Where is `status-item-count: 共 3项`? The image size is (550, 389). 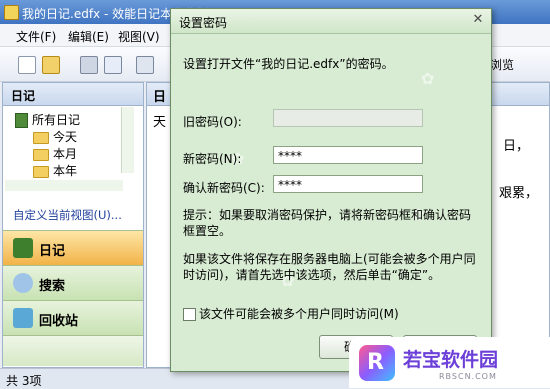
status-item-count: 共 3项 is located at coordinates (24, 381).